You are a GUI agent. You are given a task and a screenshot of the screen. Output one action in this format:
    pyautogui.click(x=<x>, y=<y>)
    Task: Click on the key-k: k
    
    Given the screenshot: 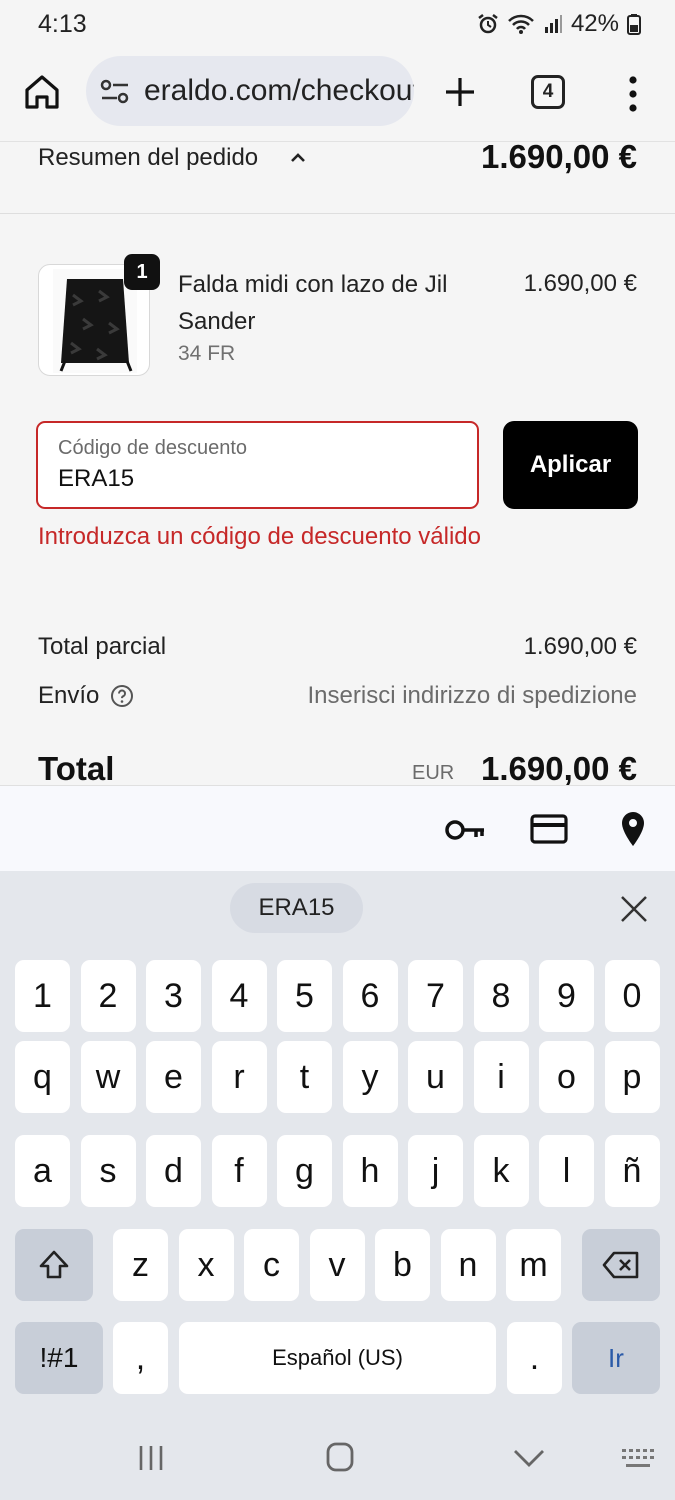 What is the action you would take?
    pyautogui.click(x=501, y=1171)
    